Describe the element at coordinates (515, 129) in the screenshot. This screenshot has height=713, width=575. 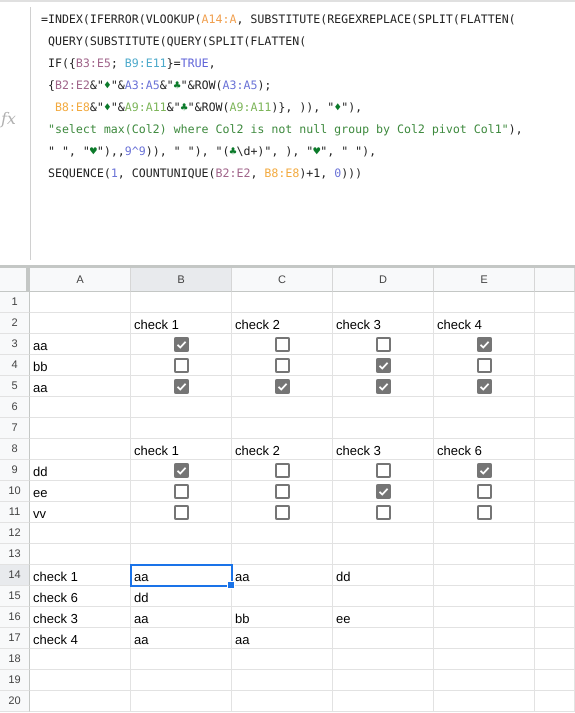
I see `formula-token: ),` at that location.